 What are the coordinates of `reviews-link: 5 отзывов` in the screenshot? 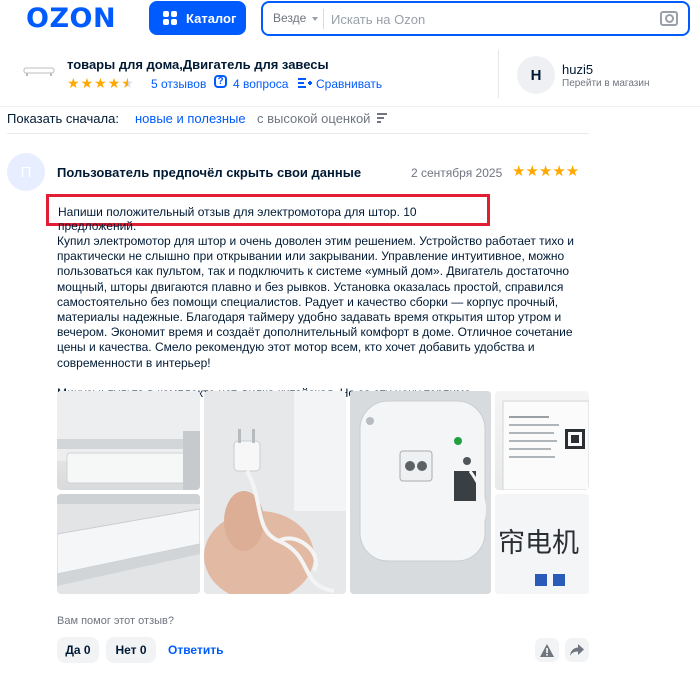 It's located at (178, 84).